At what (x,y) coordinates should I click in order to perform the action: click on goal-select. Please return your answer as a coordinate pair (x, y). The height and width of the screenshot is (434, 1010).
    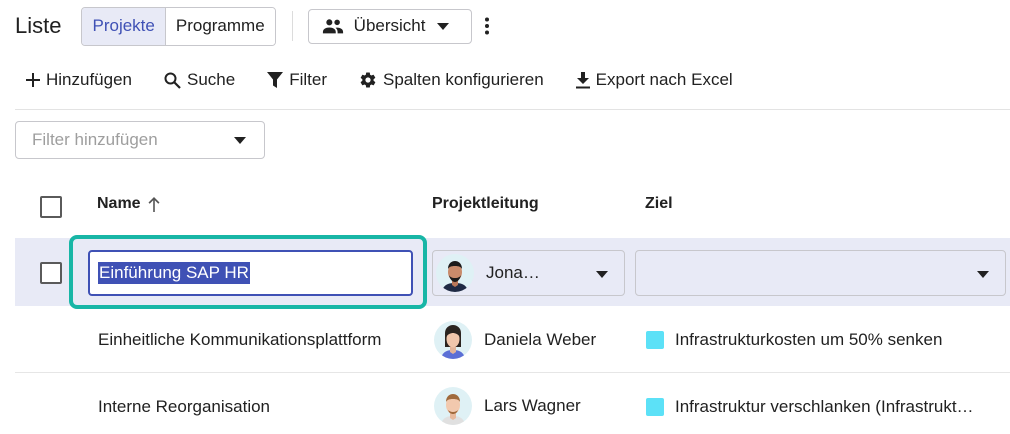
    Looking at the image, I should click on (820, 273).